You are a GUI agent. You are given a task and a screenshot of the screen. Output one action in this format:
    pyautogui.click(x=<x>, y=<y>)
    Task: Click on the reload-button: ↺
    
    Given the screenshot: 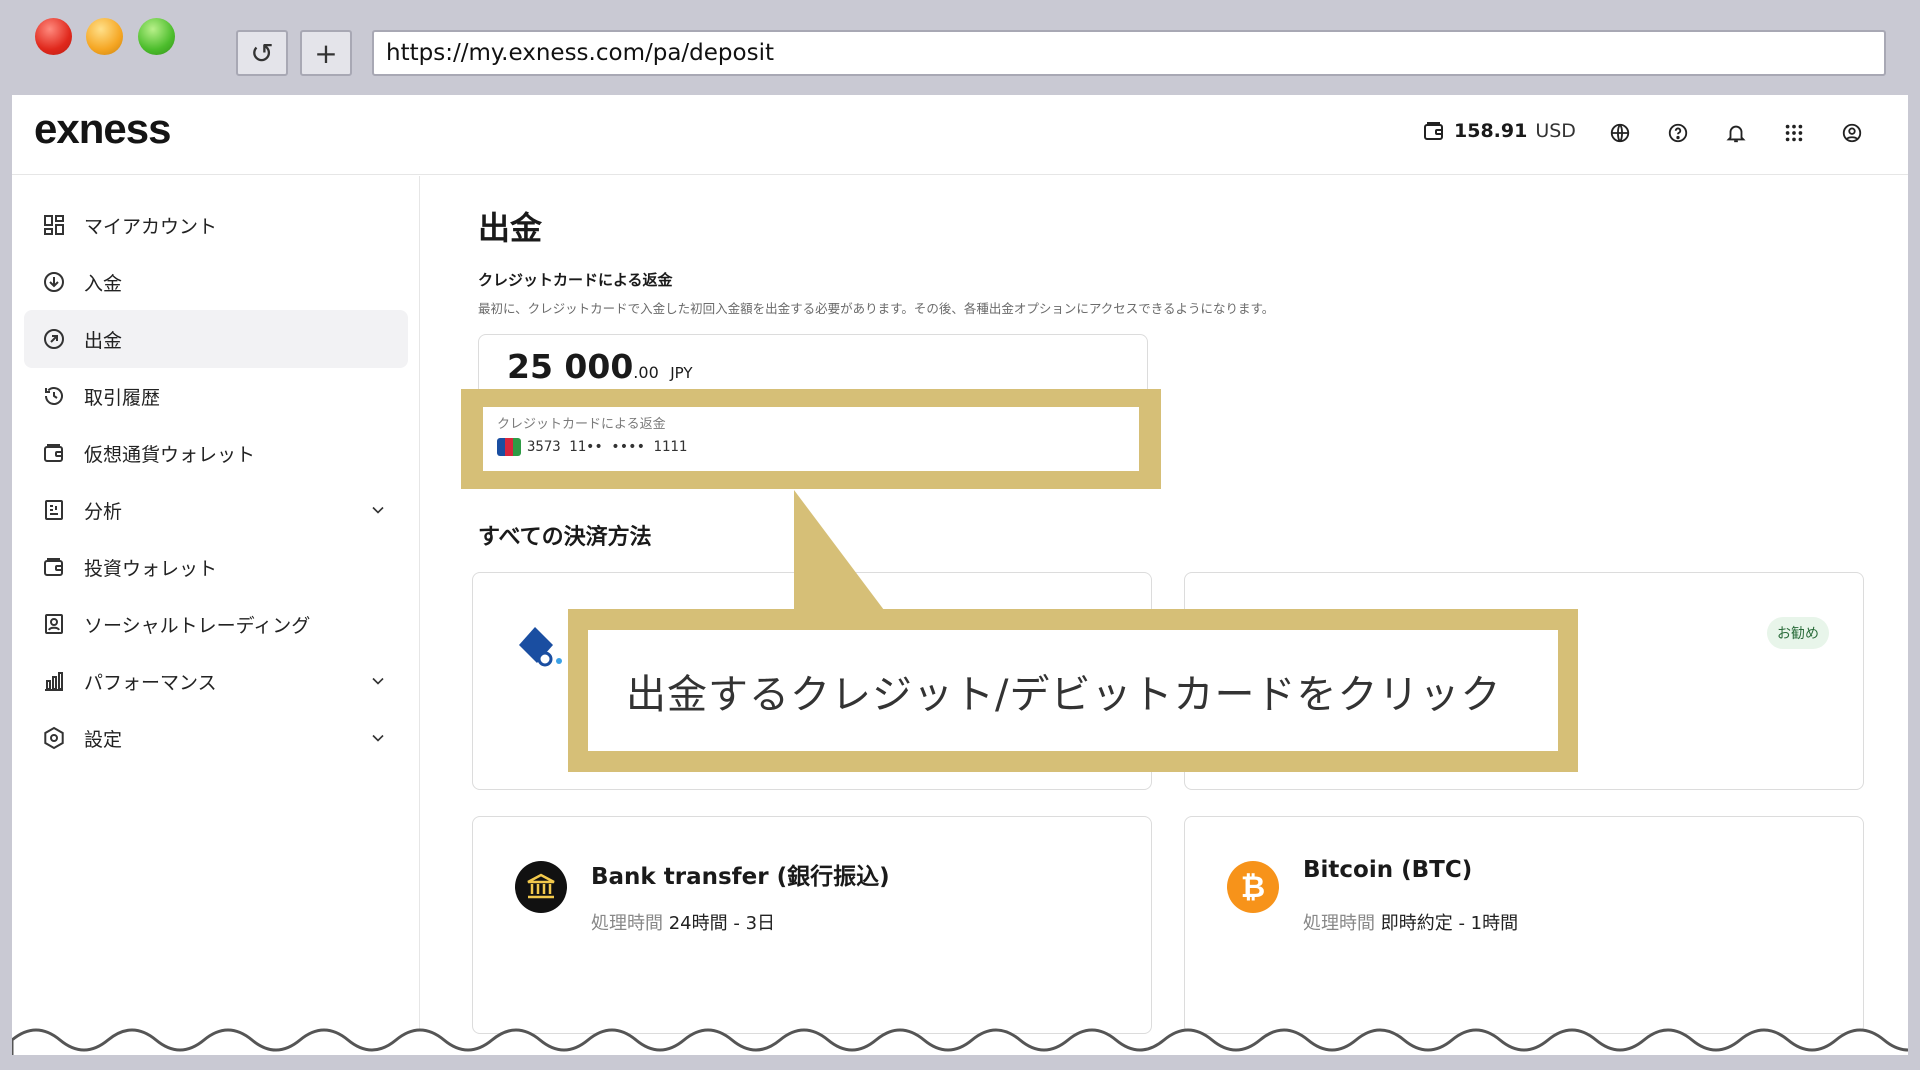 What is the action you would take?
    pyautogui.click(x=262, y=53)
    